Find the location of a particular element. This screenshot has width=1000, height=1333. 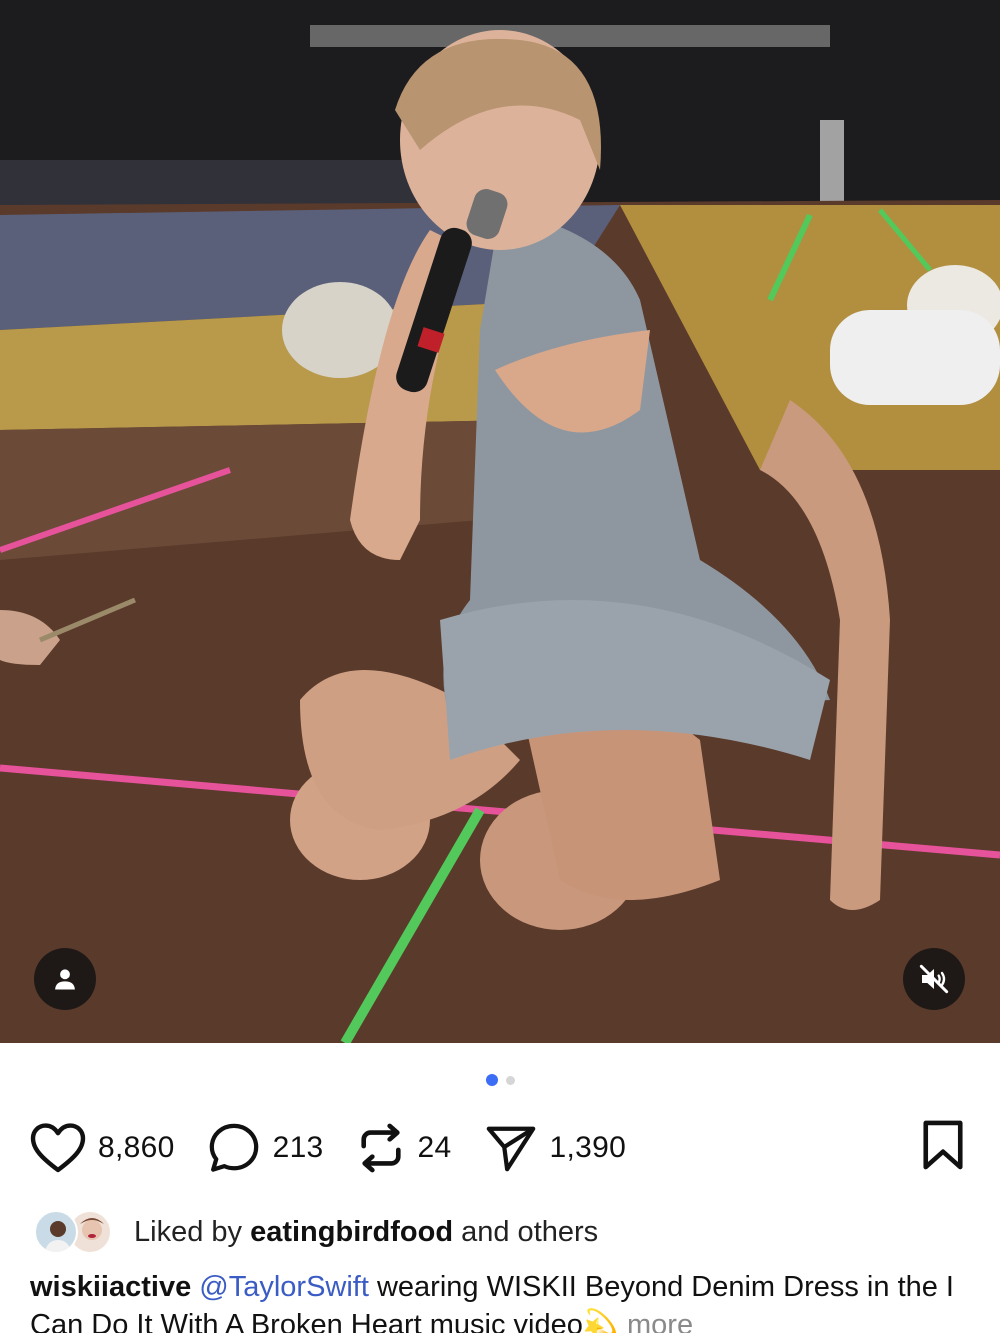

carousel-indicator is located at coordinates (500, 1080).